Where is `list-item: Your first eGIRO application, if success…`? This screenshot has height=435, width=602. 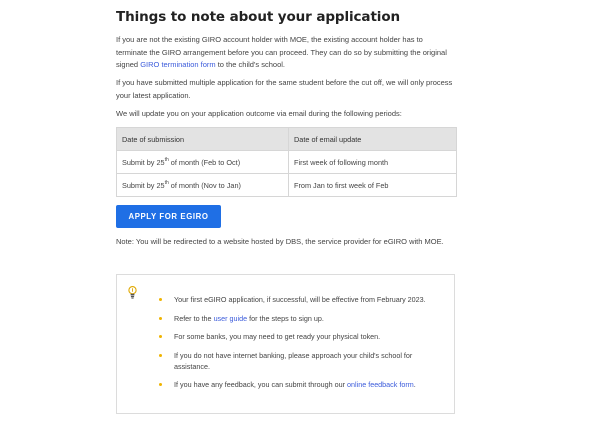
list-item: Your first eGIRO application, if success… is located at coordinates (301, 299).